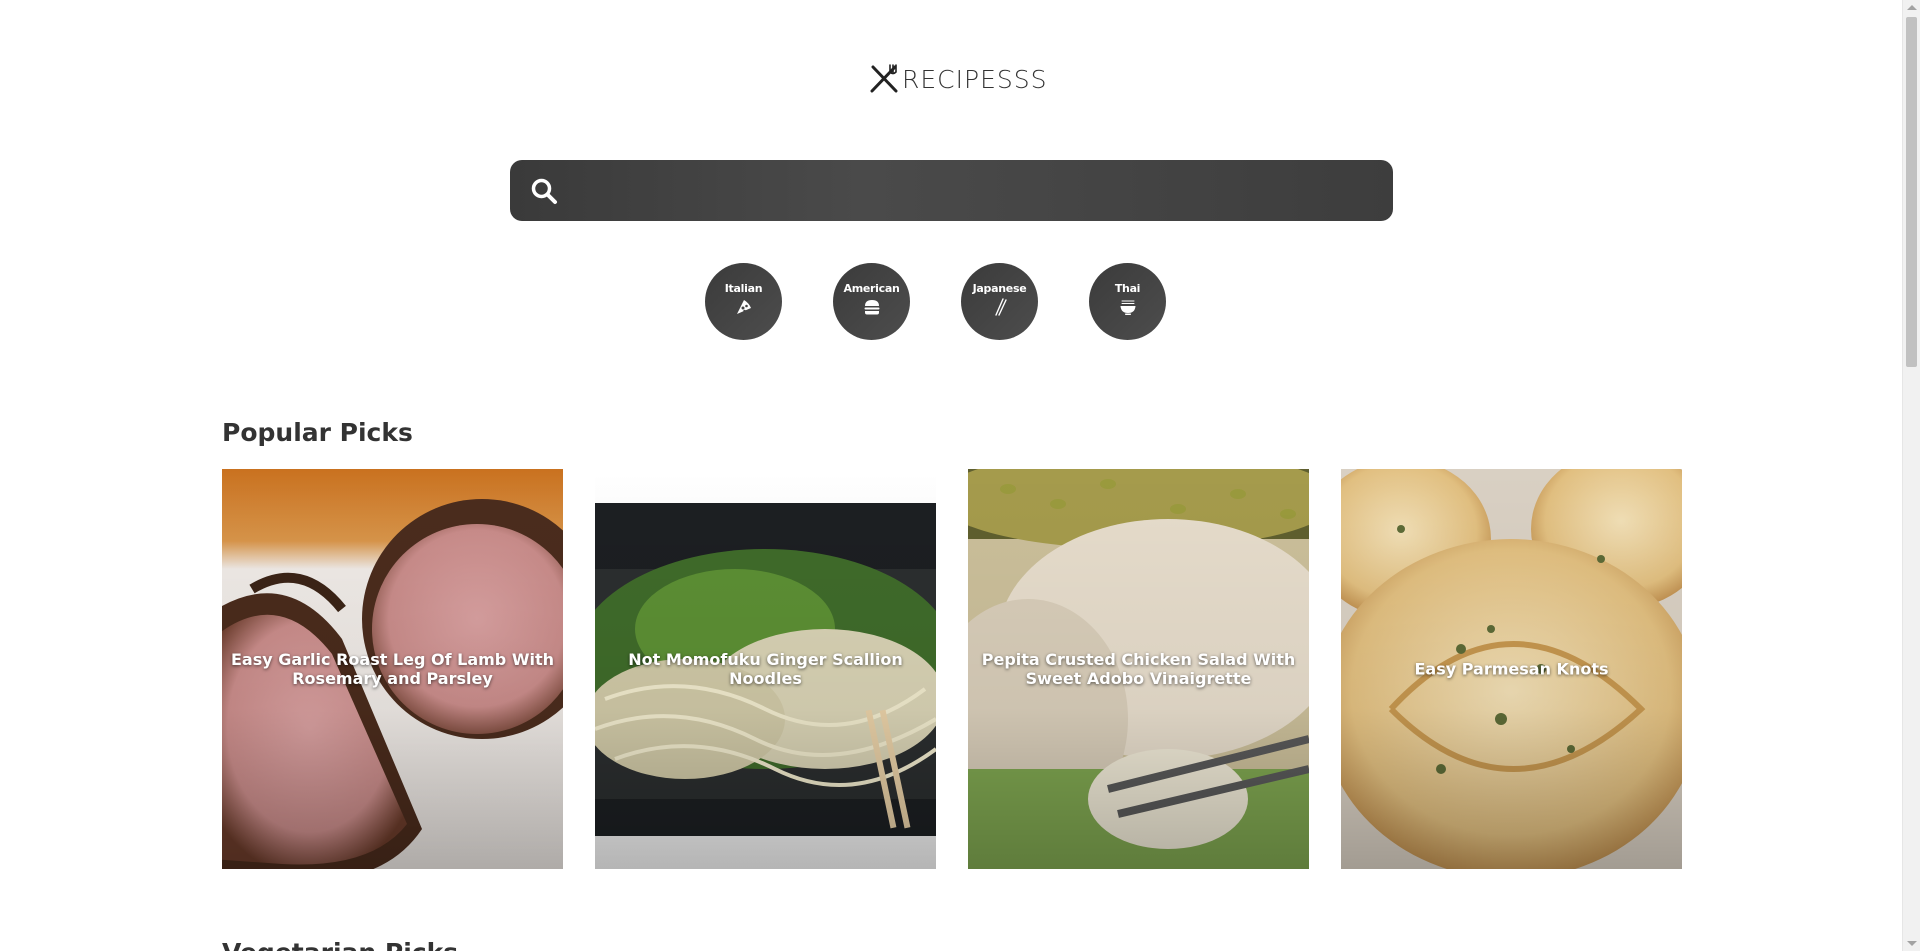 The height and width of the screenshot is (951, 1920). Describe the element at coordinates (743, 307) in the screenshot. I see `pizza-icon` at that location.